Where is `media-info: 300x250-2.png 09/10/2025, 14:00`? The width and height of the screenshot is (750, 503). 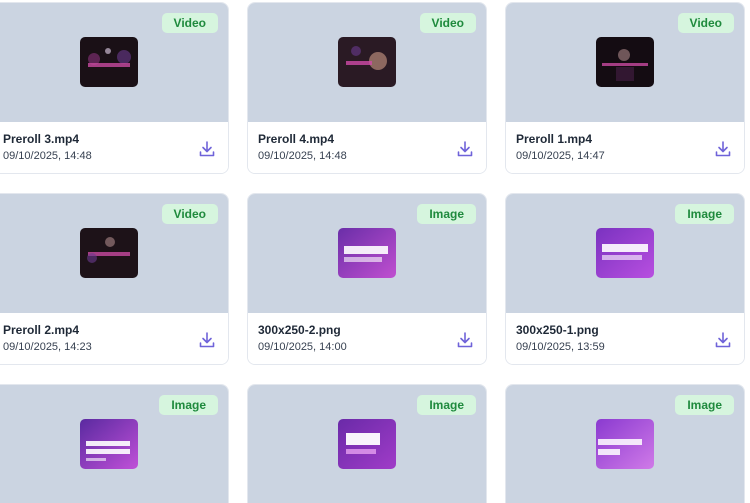
media-info: 300x250-2.png 09/10/2025, 14:00 is located at coordinates (367, 338).